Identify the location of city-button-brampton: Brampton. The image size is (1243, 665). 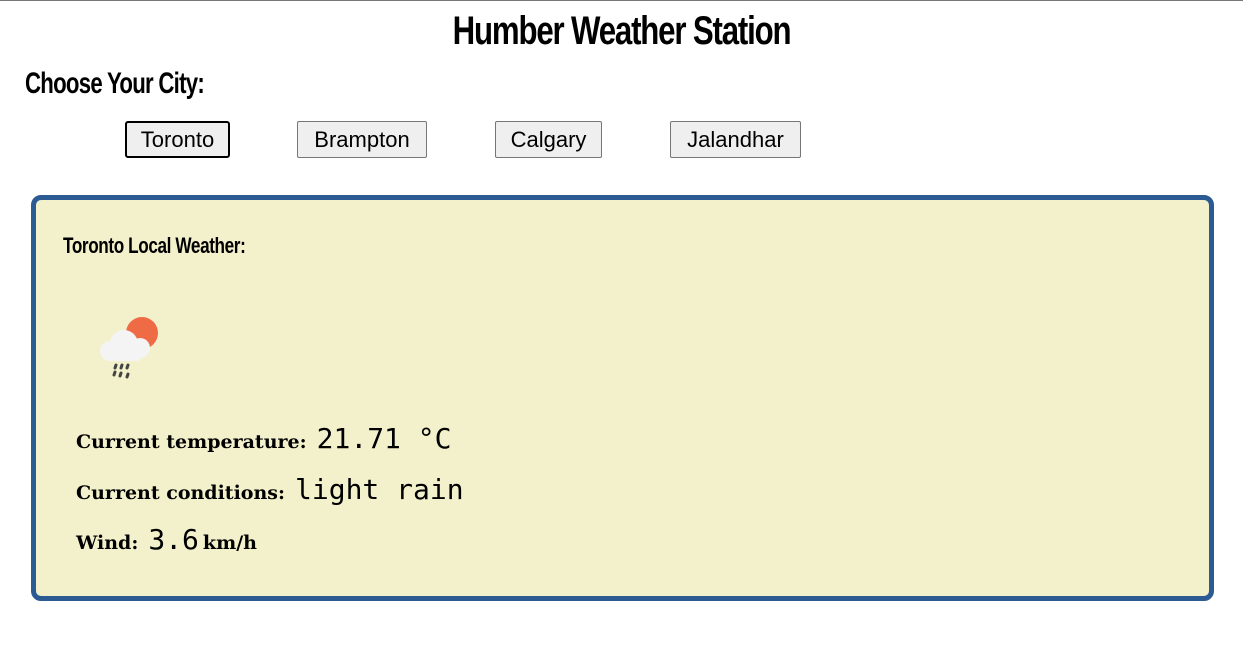
(362, 139).